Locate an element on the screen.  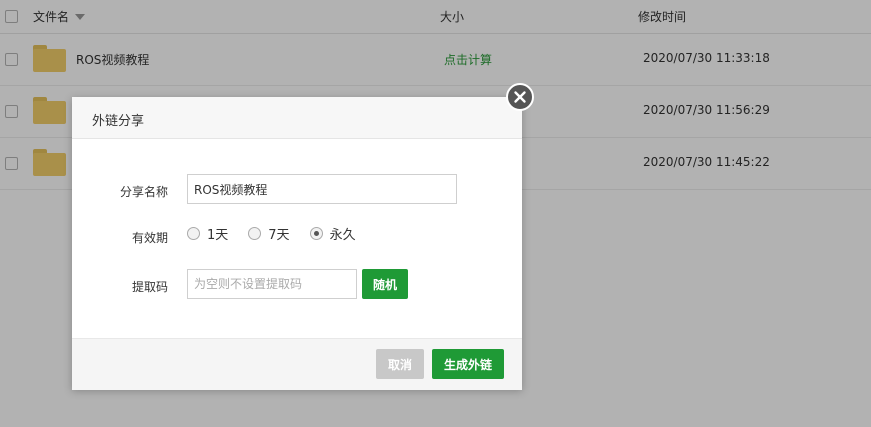
close-button is located at coordinates (520, 97).